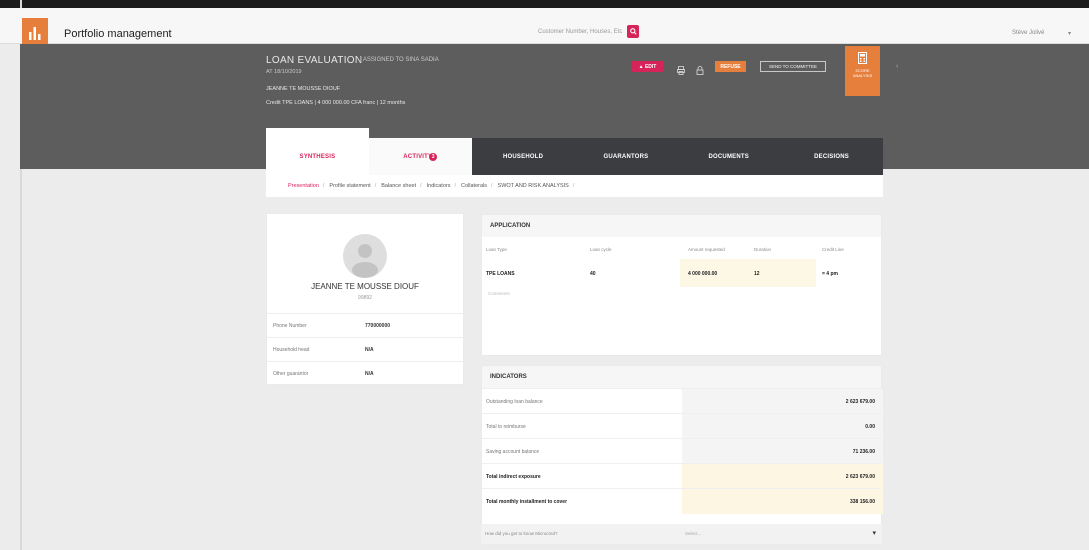 The image size is (1089, 550). I want to click on indicator-row: Outstanding loan balance 2 623 679.00, so click(682, 401).